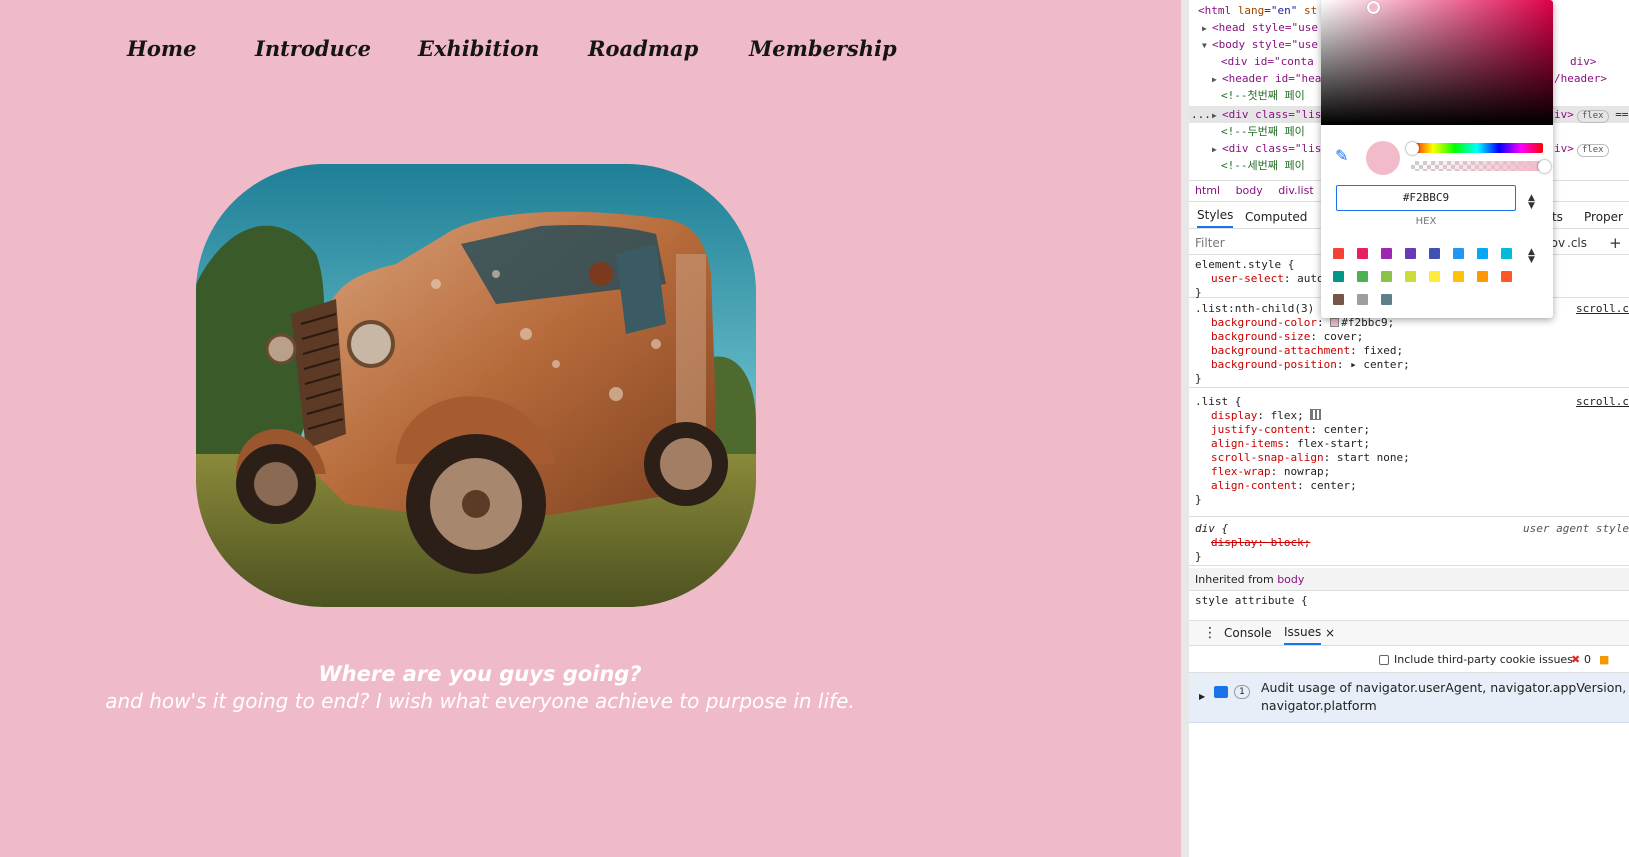 The image size is (1629, 857). What do you see at coordinates (1580, 78) in the screenshot?
I see `dom-node-header-end: /header>` at bounding box center [1580, 78].